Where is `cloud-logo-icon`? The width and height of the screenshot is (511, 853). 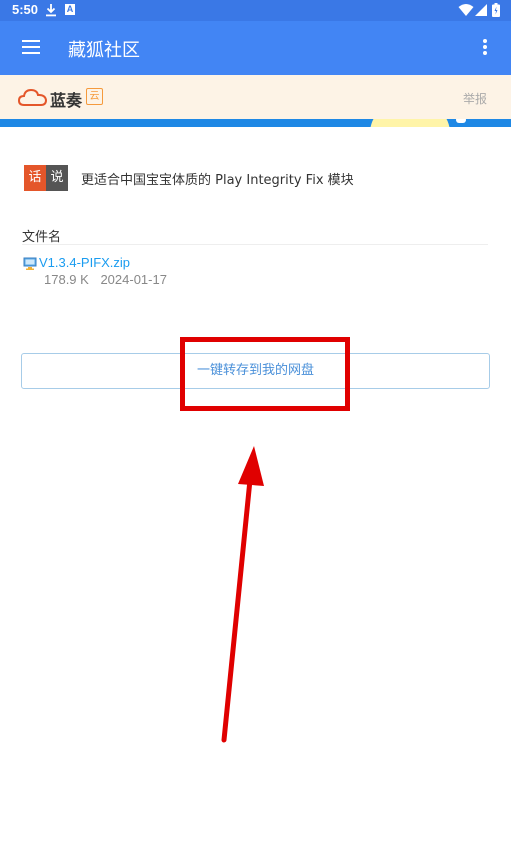
cloud-logo-icon is located at coordinates (33, 97).